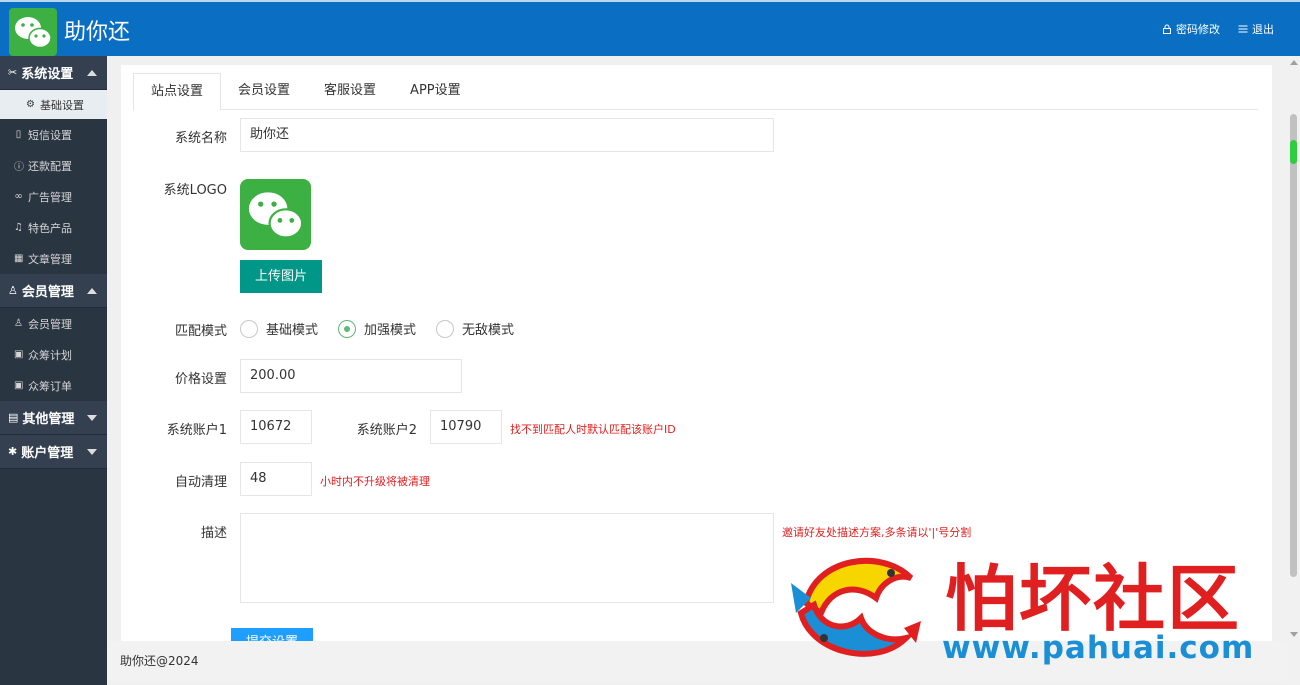  I want to click on lock-icon, so click(1167, 29).